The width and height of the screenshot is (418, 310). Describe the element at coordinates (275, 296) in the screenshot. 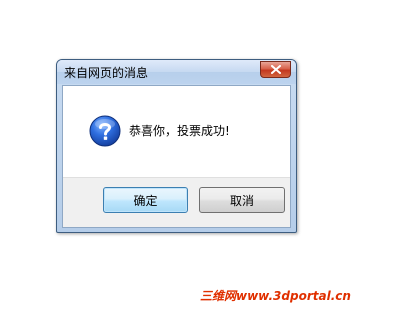

I see `watermark-text: 三维网www.3dportal.cn` at that location.